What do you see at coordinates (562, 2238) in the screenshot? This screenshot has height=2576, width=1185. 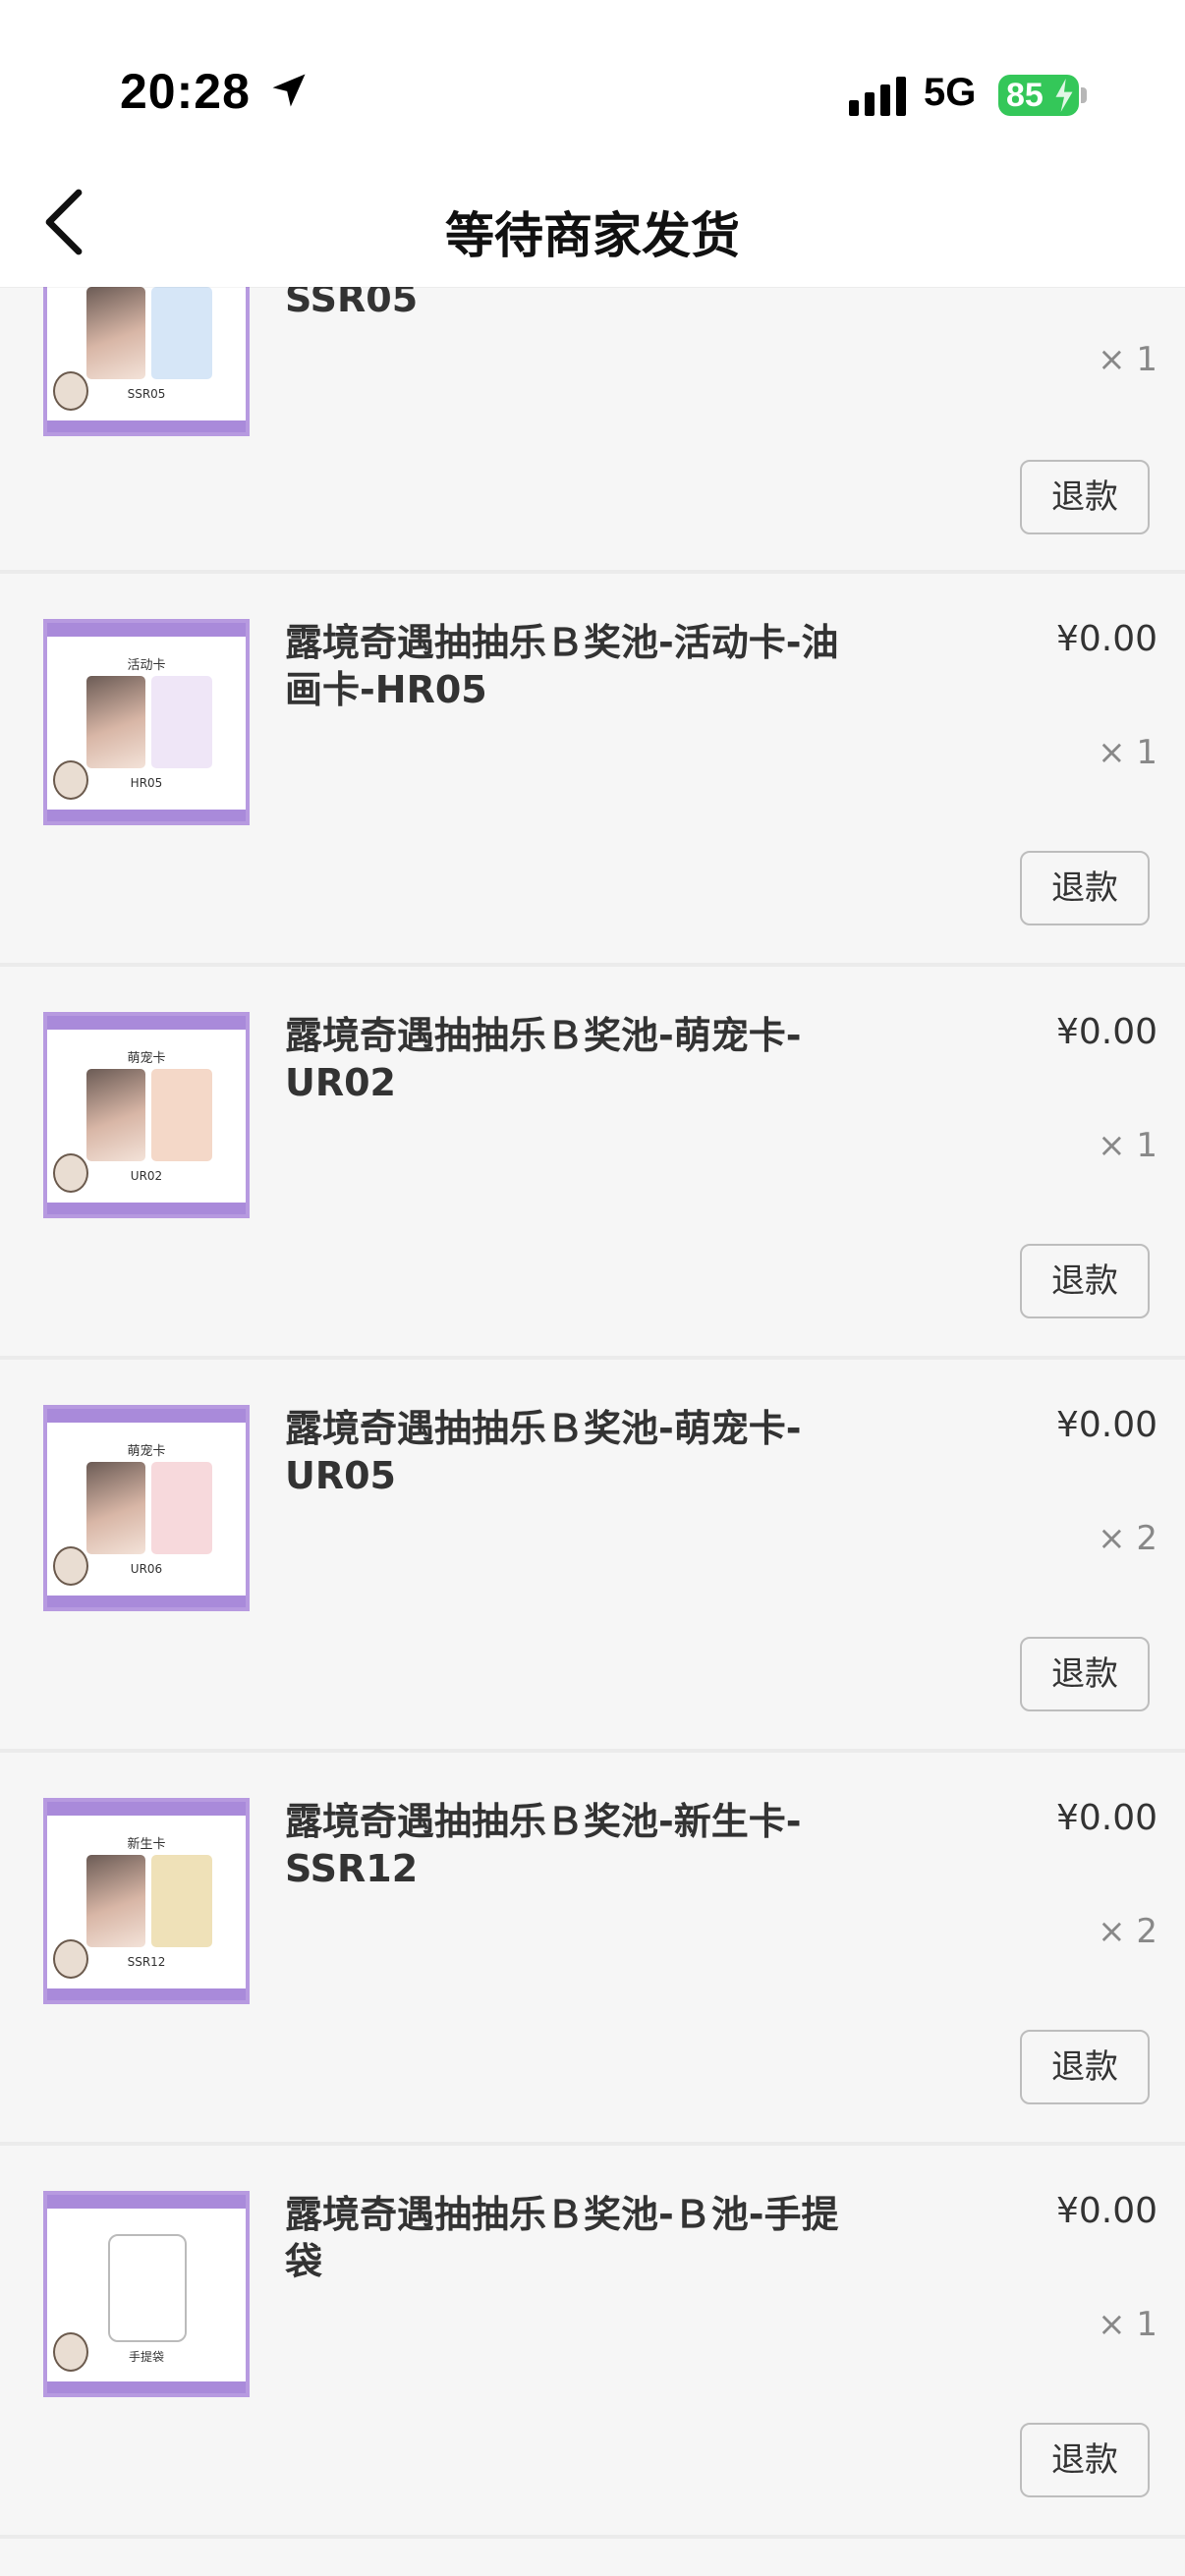 I see `product-title: 露境奇遇抽抽乐Ｂ奖池-Ｂ池-手提袋` at bounding box center [562, 2238].